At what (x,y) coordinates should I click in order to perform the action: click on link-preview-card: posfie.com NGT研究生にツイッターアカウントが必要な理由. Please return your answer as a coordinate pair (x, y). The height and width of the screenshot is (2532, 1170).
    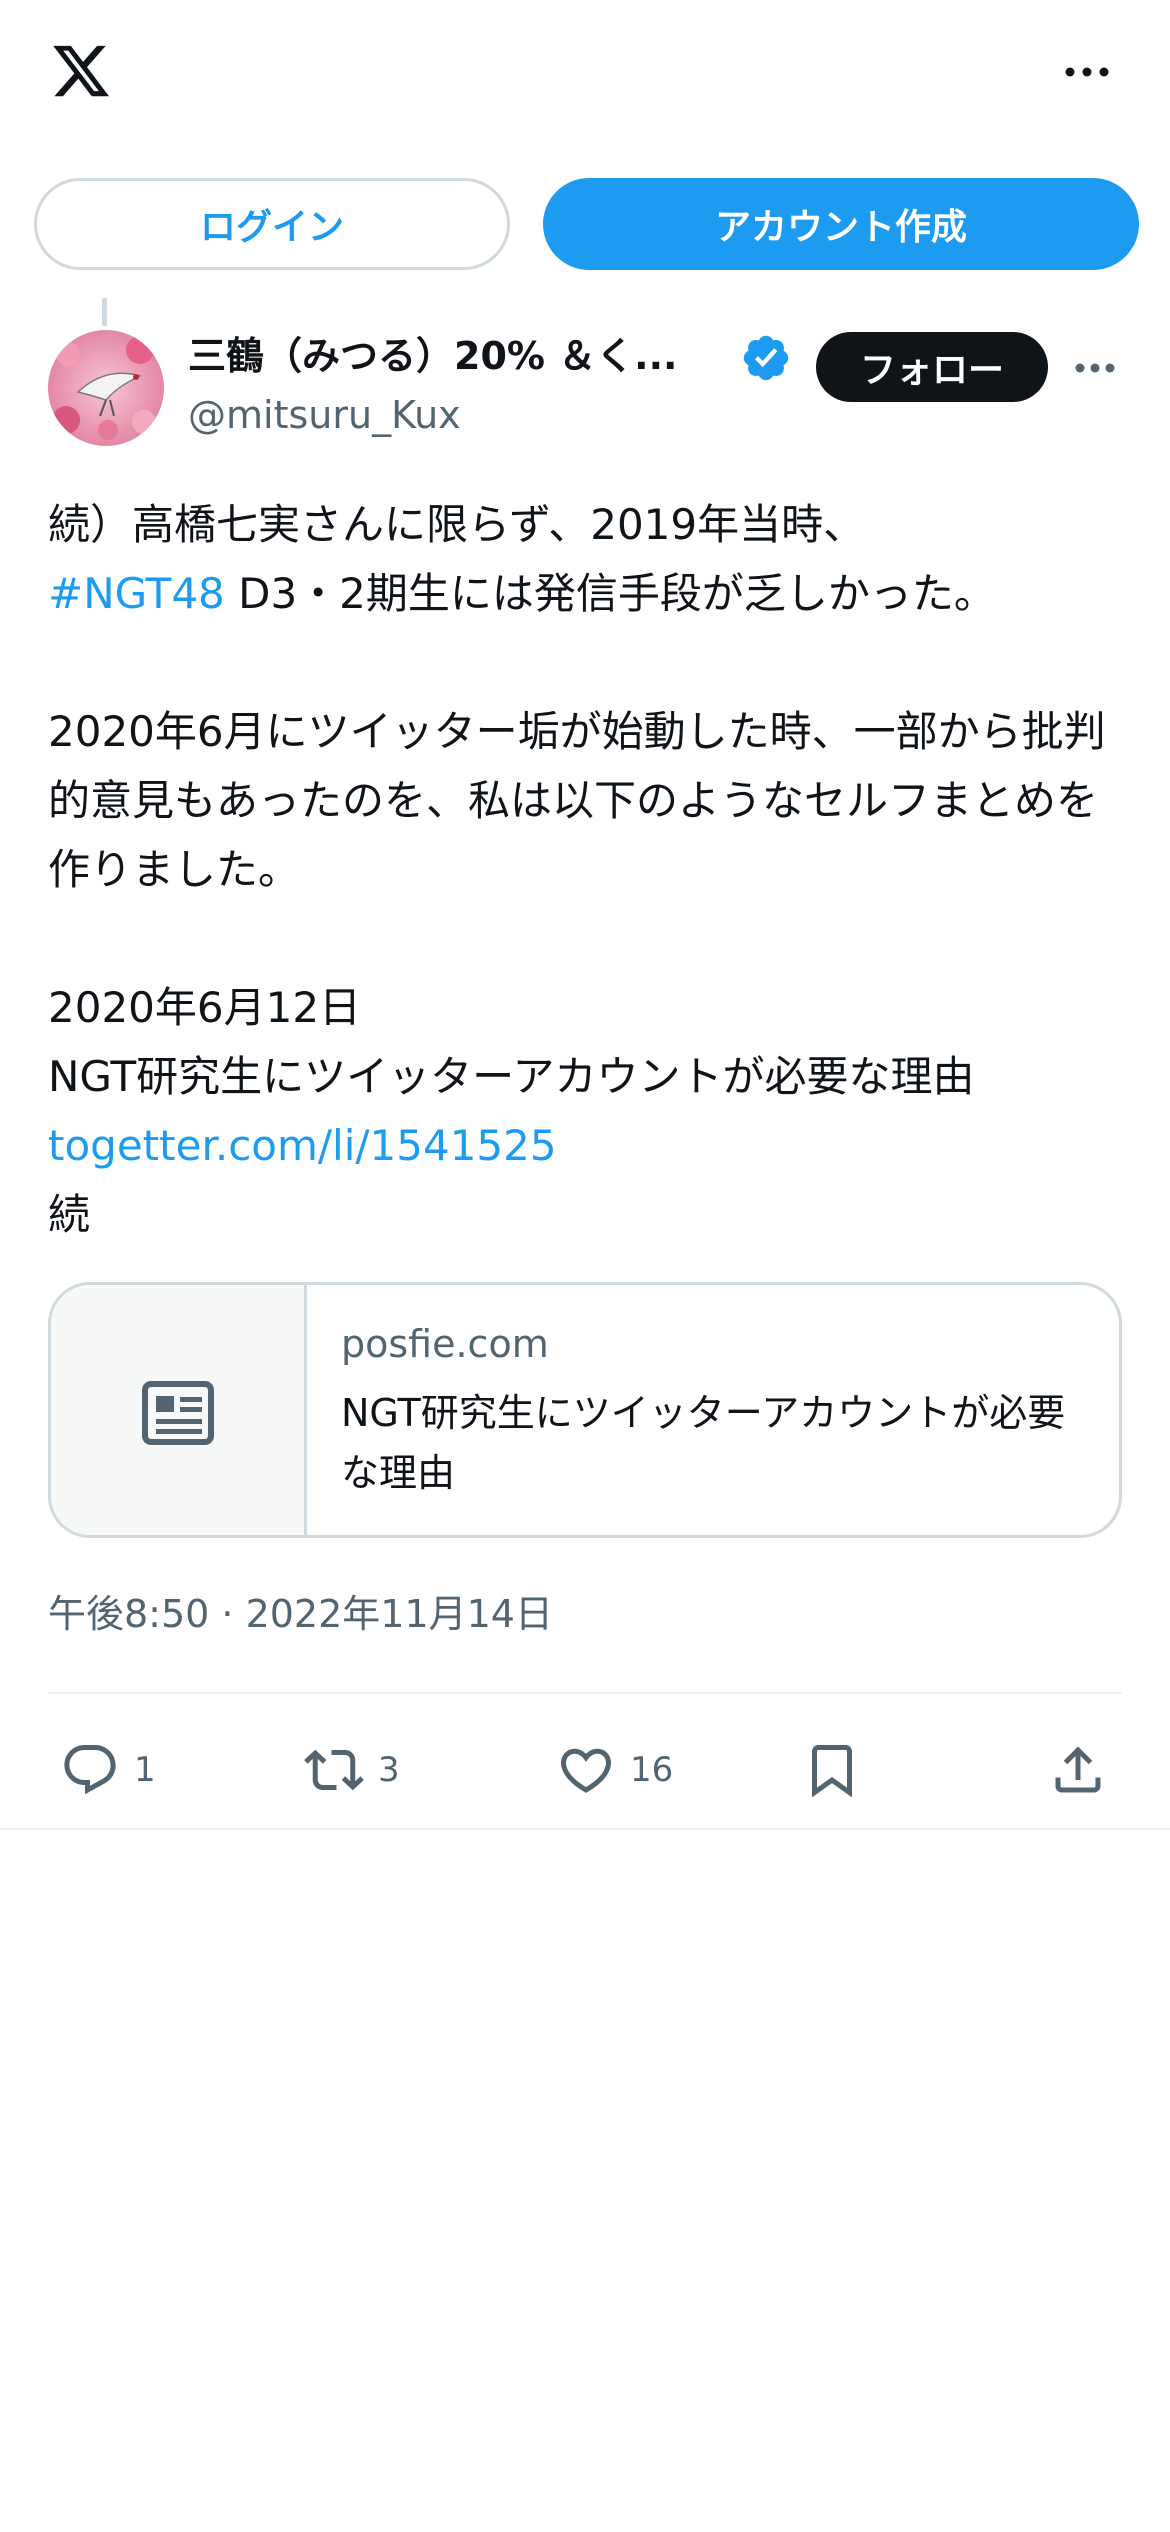
    Looking at the image, I should click on (585, 1410).